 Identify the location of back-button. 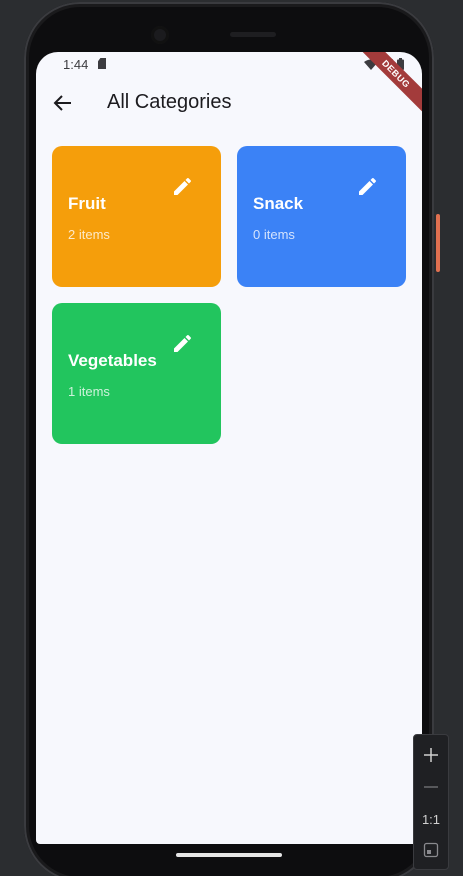
(63, 103).